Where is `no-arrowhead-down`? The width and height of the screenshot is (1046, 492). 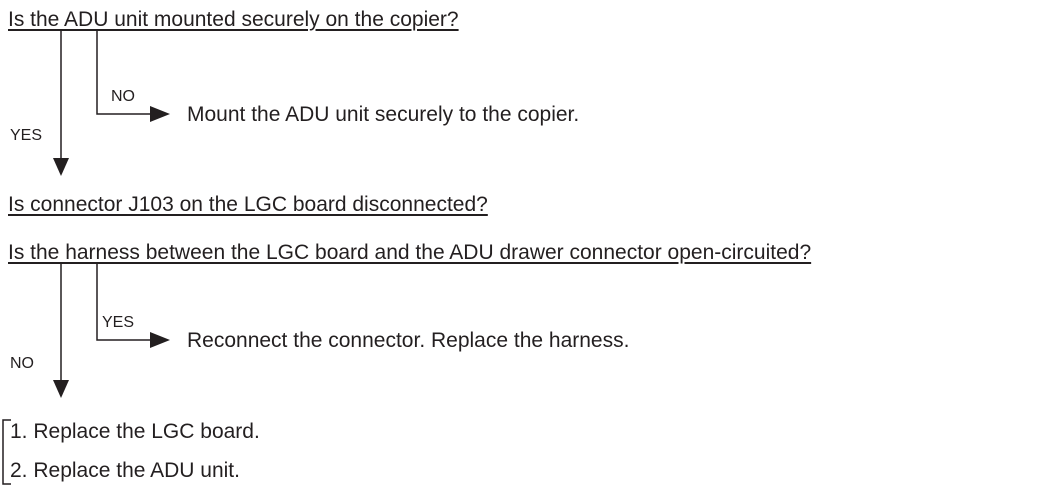 no-arrowhead-down is located at coordinates (61, 389).